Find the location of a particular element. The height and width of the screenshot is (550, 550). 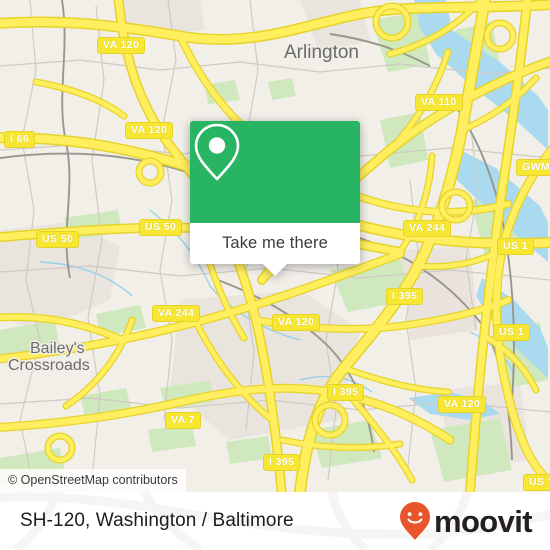

road-shield-i395-south: I 395 is located at coordinates (282, 462).